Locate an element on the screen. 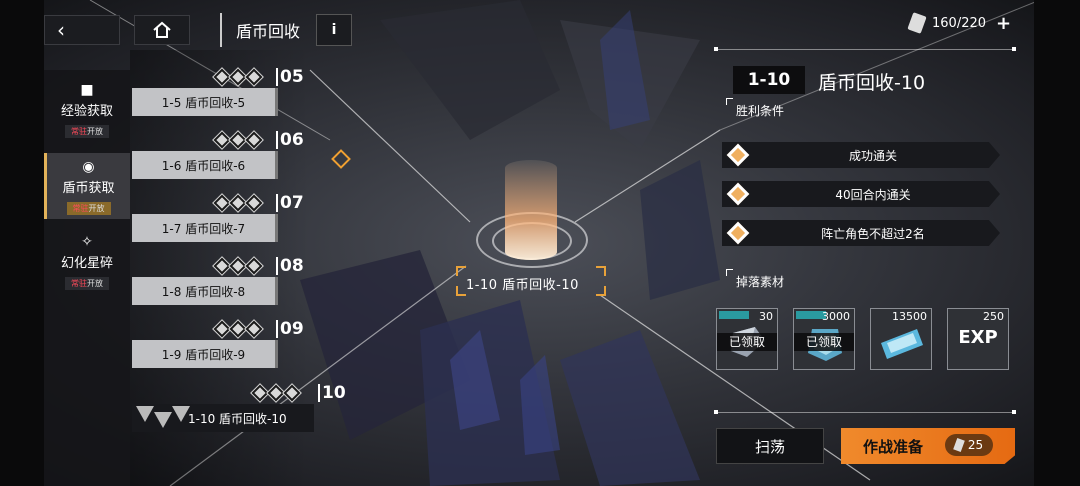 This screenshot has height=486, width=1080. stage-number: 09 is located at coordinates (290, 329).